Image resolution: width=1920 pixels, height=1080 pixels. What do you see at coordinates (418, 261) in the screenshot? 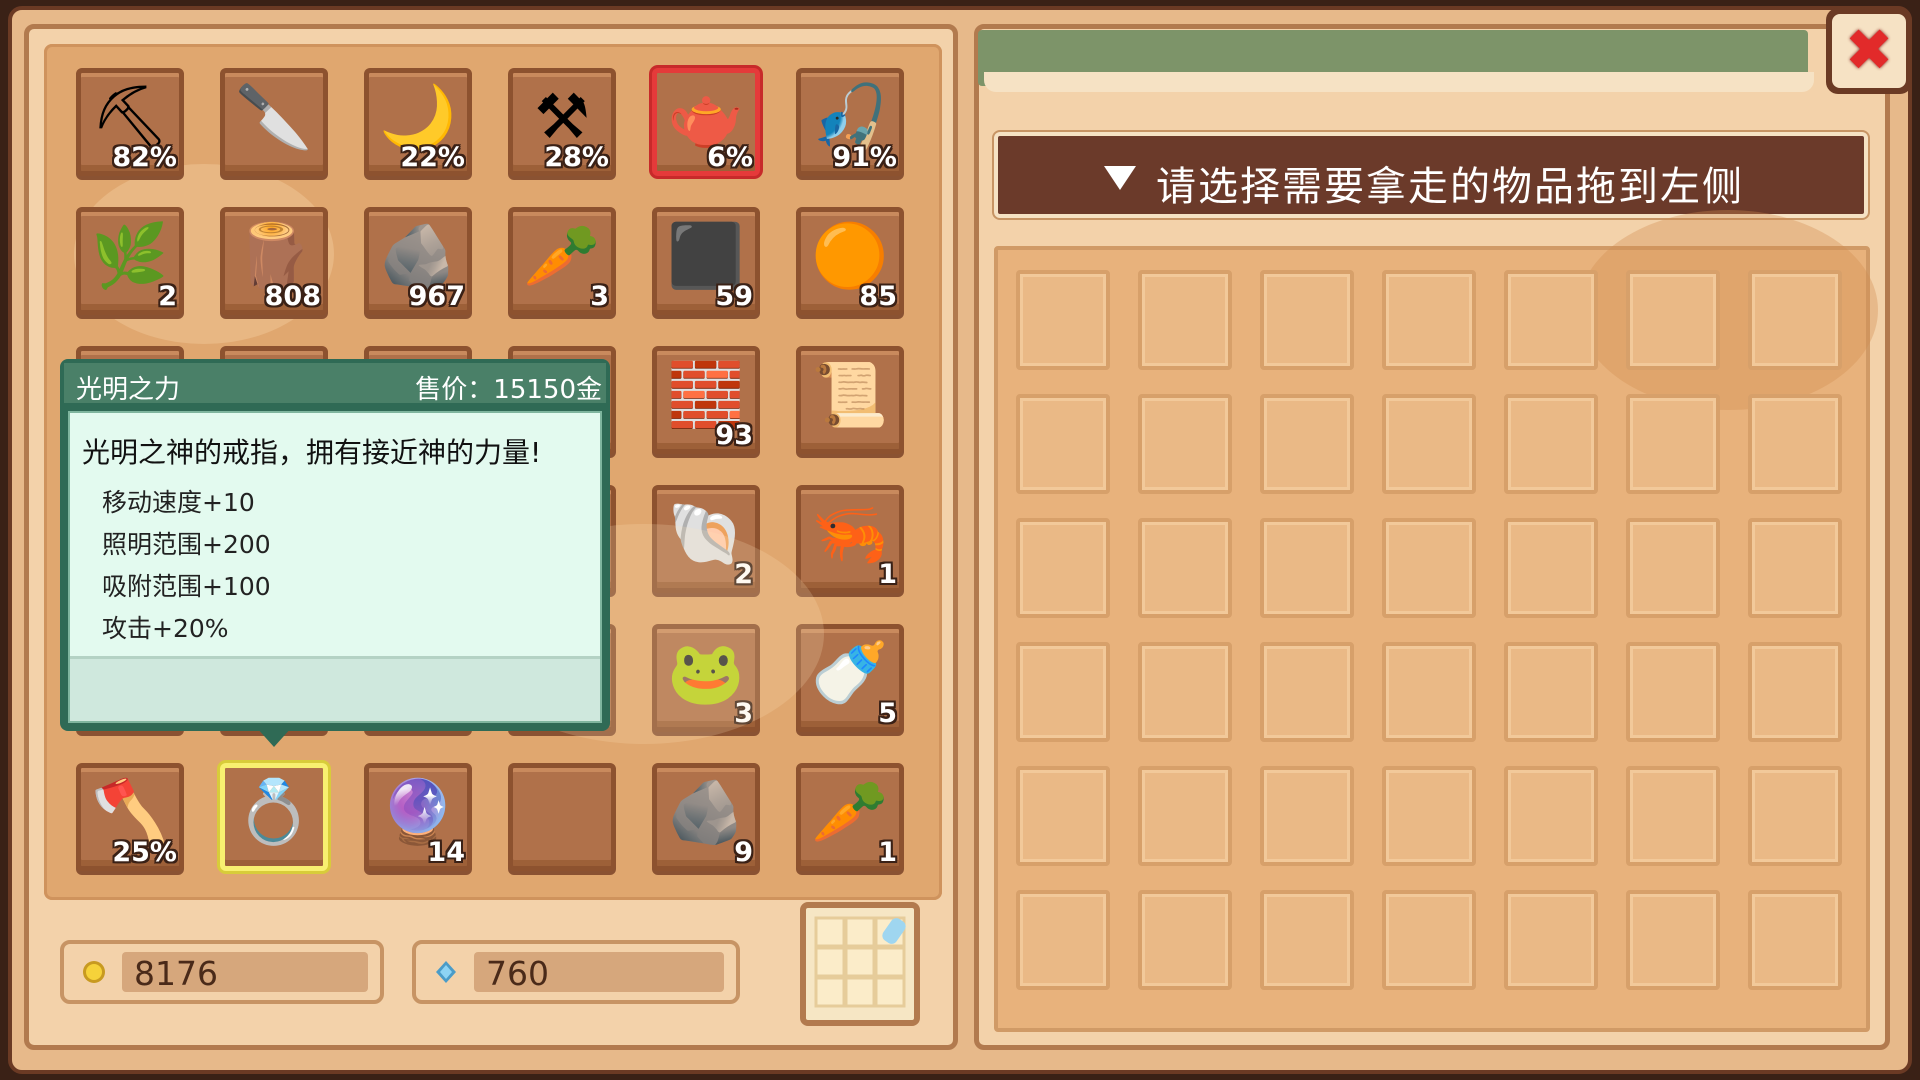
I see `inventory-slot: 🪨 967` at bounding box center [418, 261].